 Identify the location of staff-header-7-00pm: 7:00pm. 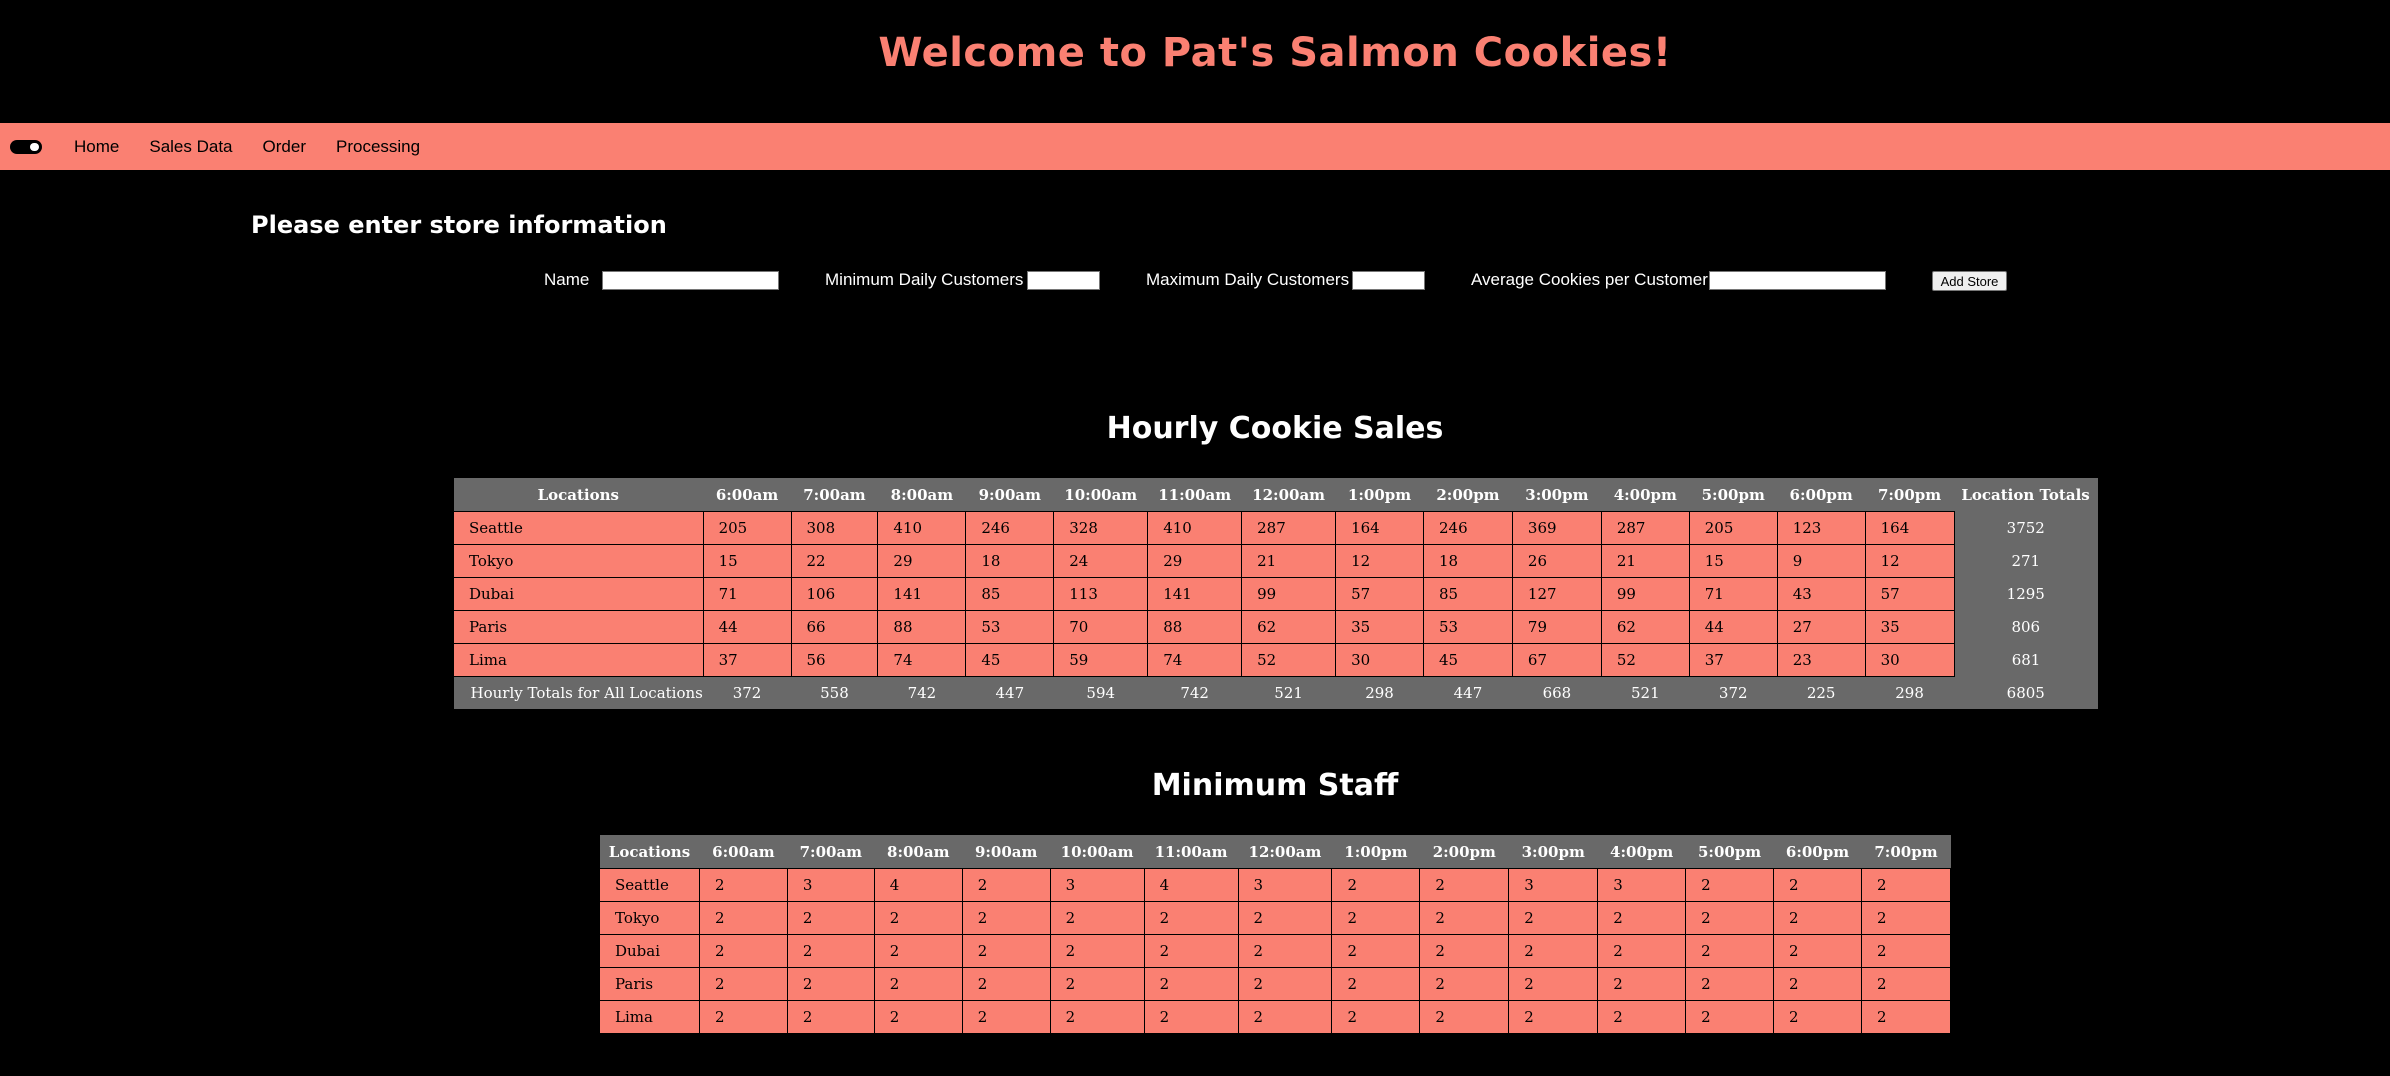
(1906, 852).